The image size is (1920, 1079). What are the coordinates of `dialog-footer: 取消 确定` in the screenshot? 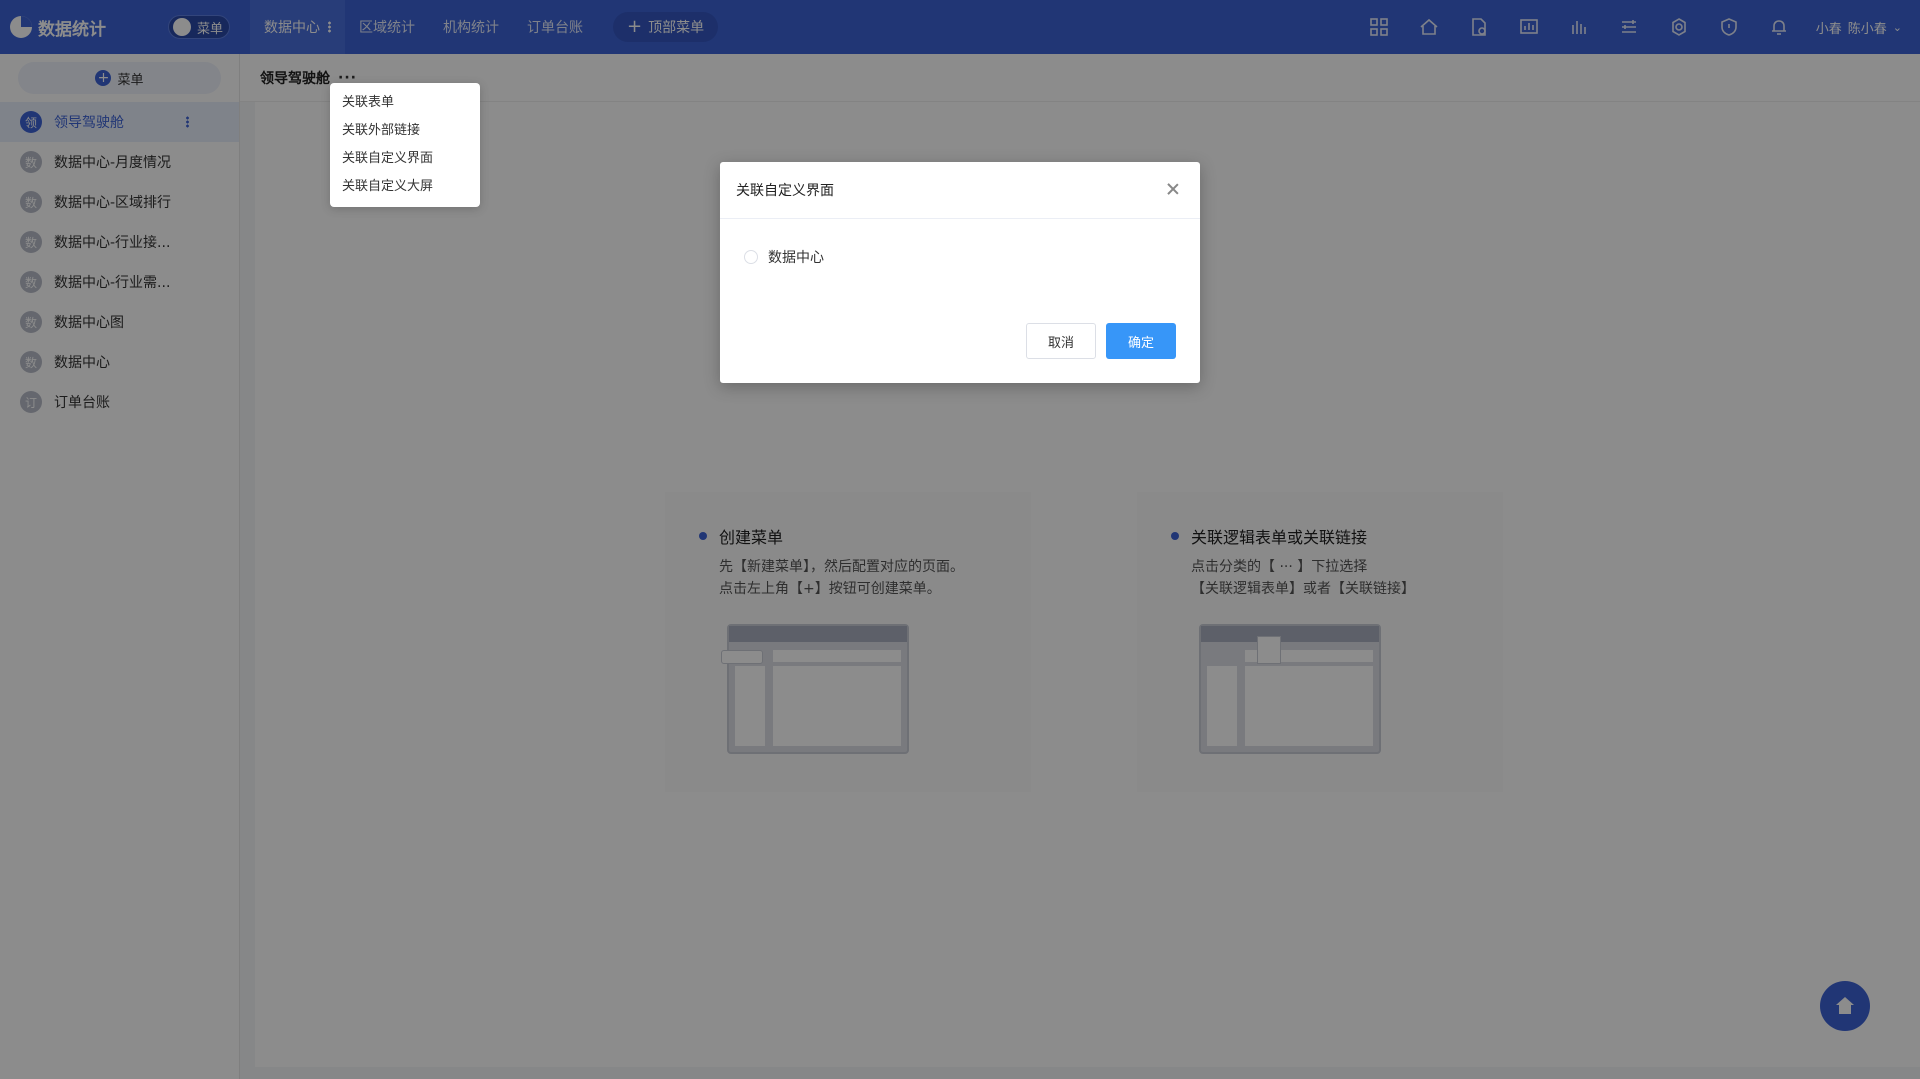 It's located at (1096, 341).